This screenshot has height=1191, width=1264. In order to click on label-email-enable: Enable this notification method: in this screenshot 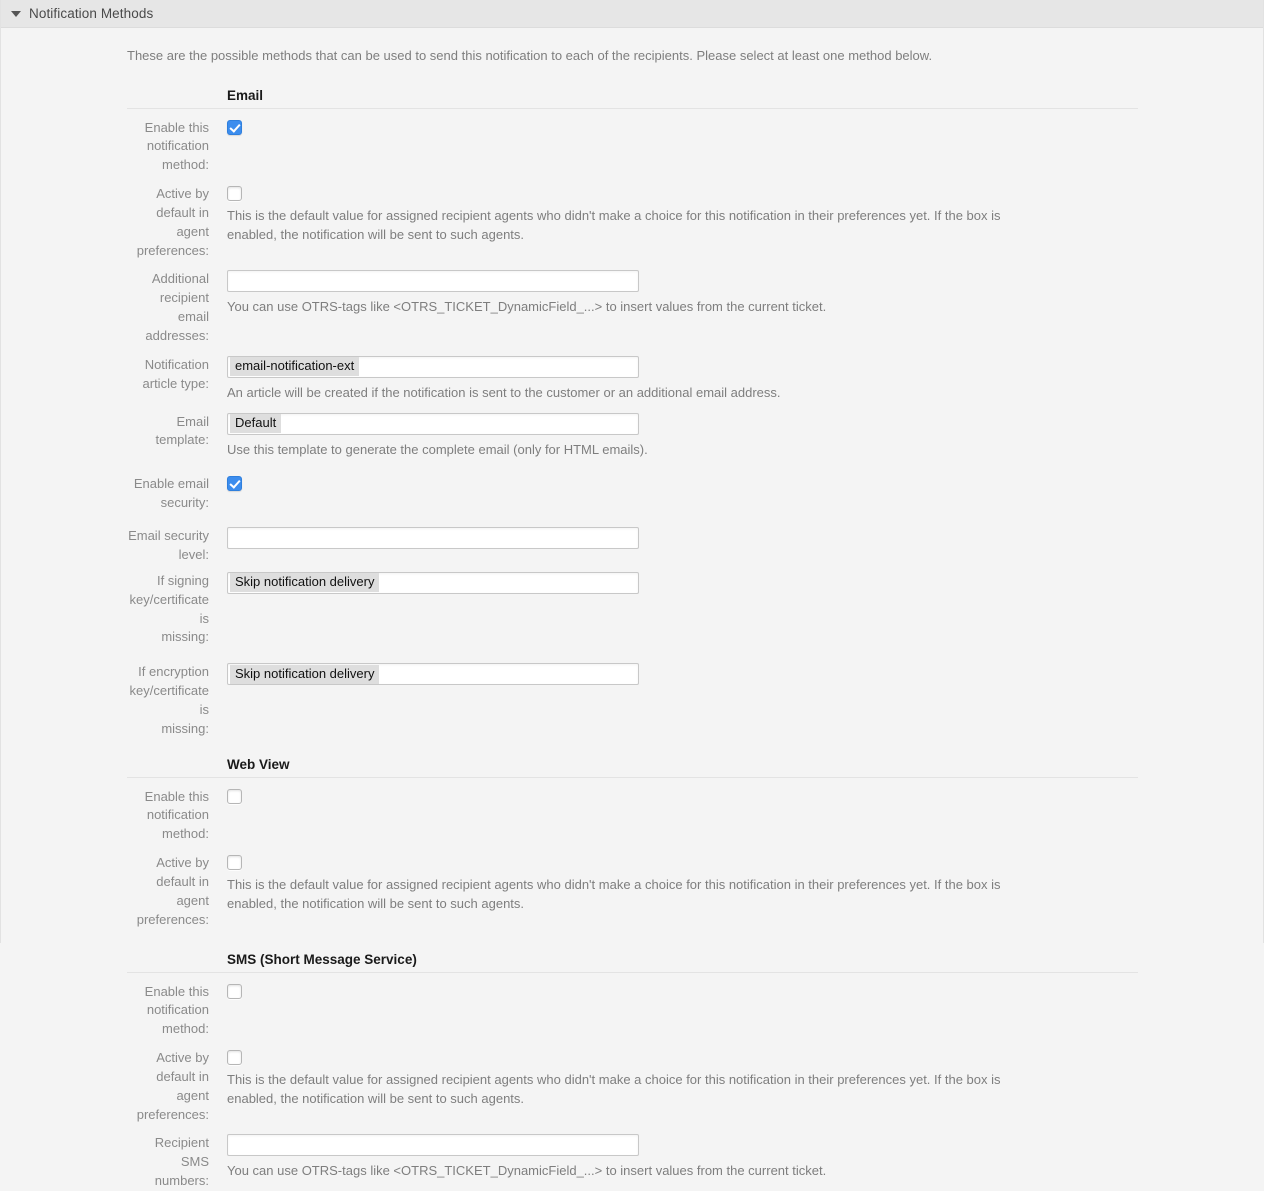, I will do `click(176, 146)`.